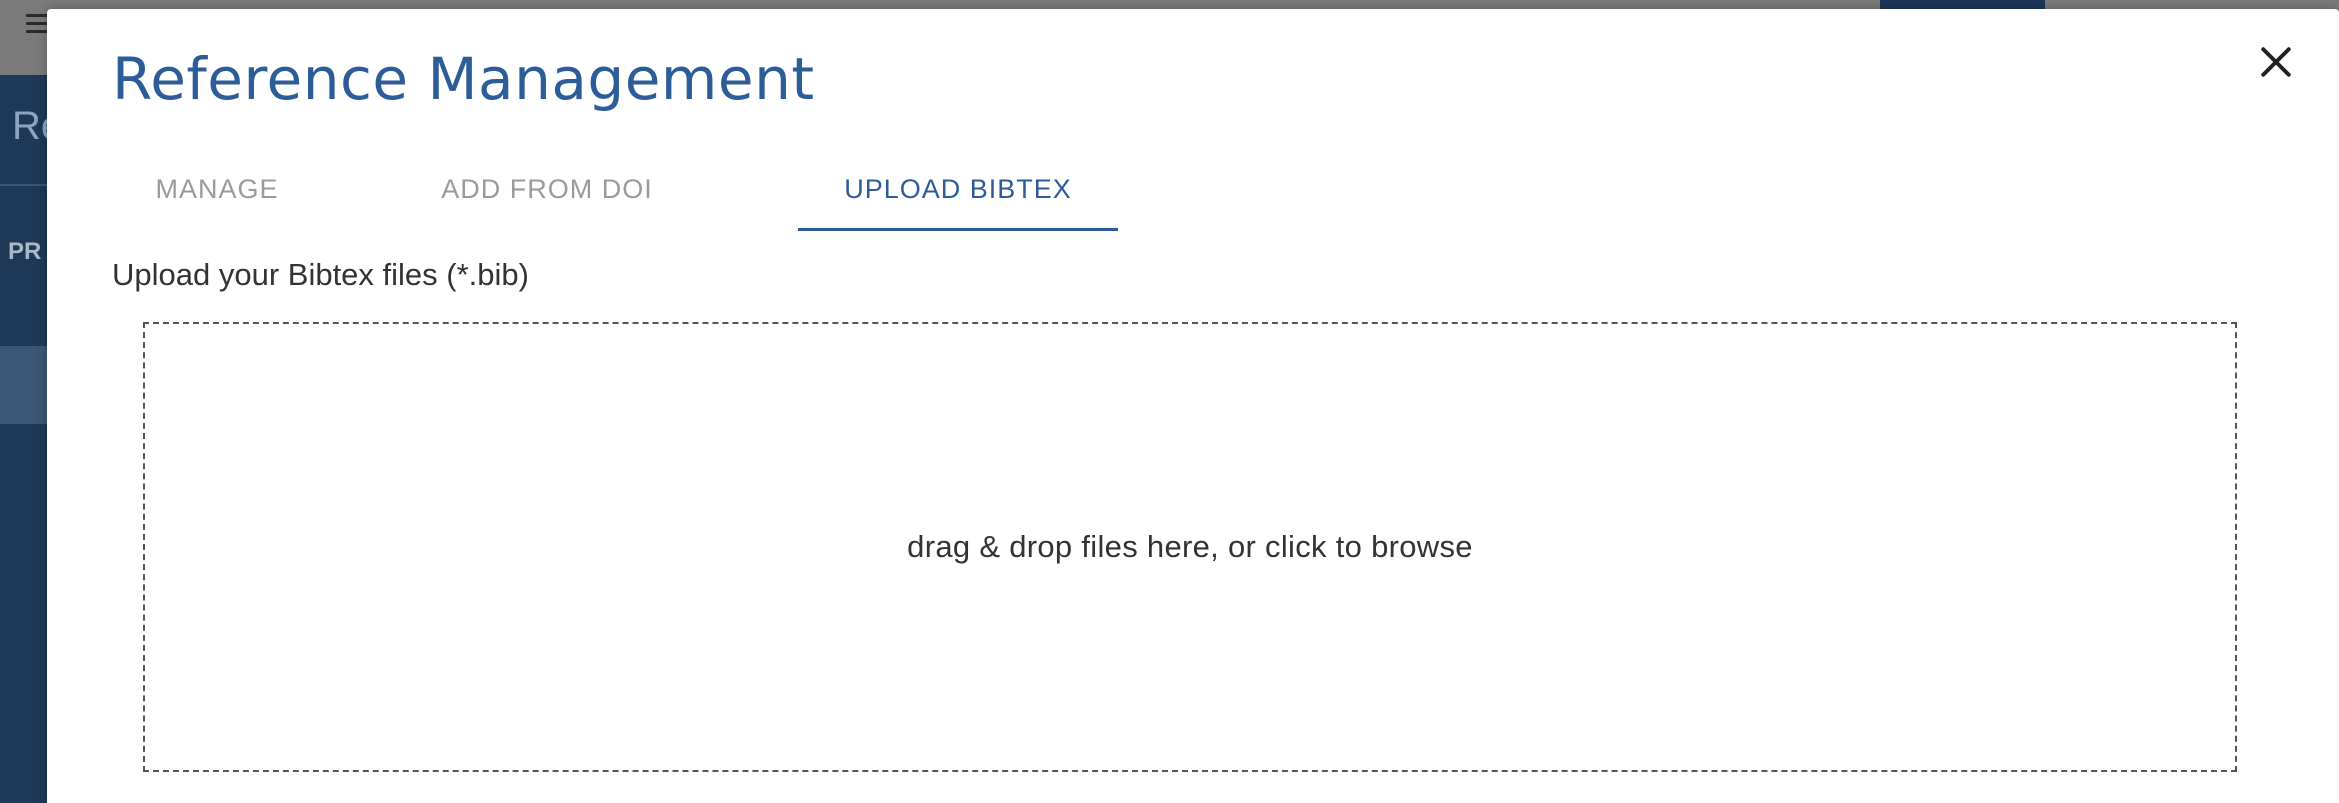 The image size is (2339, 803). Describe the element at coordinates (547, 189) in the screenshot. I see `tab-add-from-doi: ADD FROM DOI` at that location.